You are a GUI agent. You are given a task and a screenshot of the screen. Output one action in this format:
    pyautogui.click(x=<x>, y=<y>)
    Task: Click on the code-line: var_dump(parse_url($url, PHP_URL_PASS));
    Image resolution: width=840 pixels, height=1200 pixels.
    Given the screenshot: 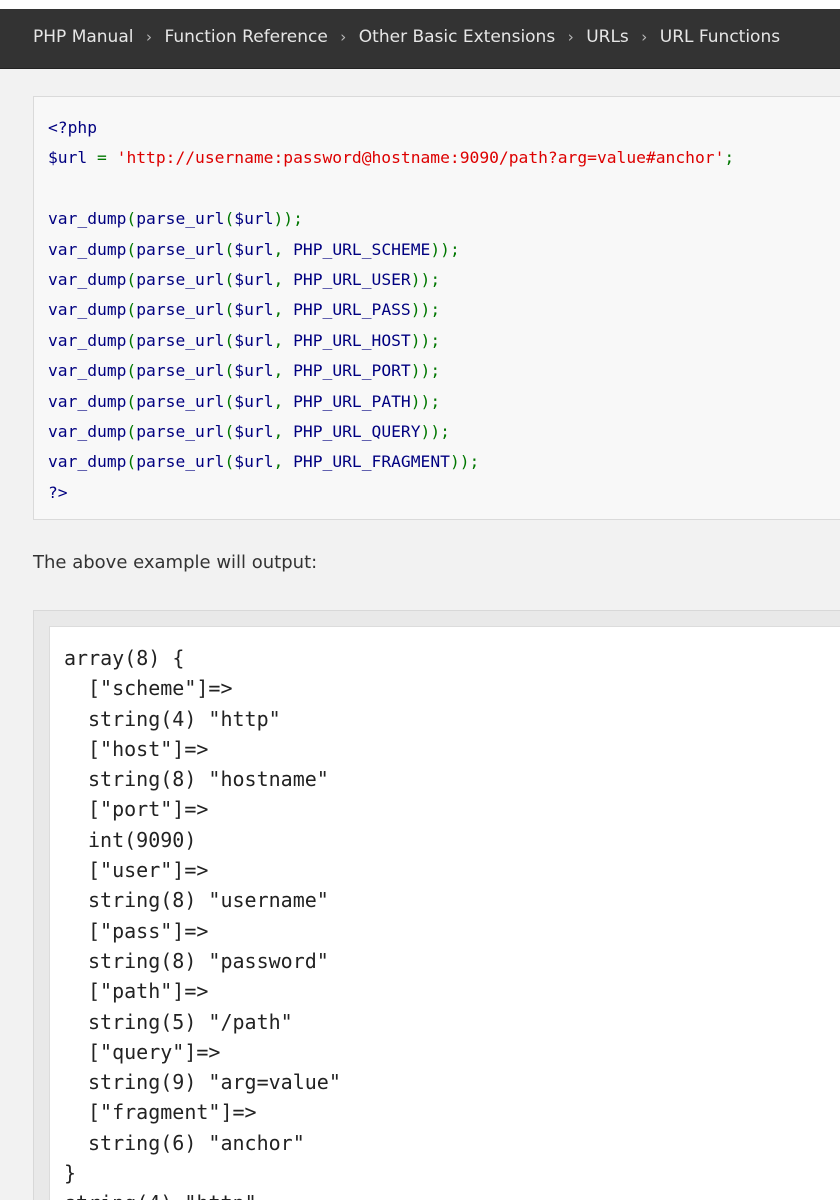 What is the action you would take?
    pyautogui.click(x=391, y=310)
    